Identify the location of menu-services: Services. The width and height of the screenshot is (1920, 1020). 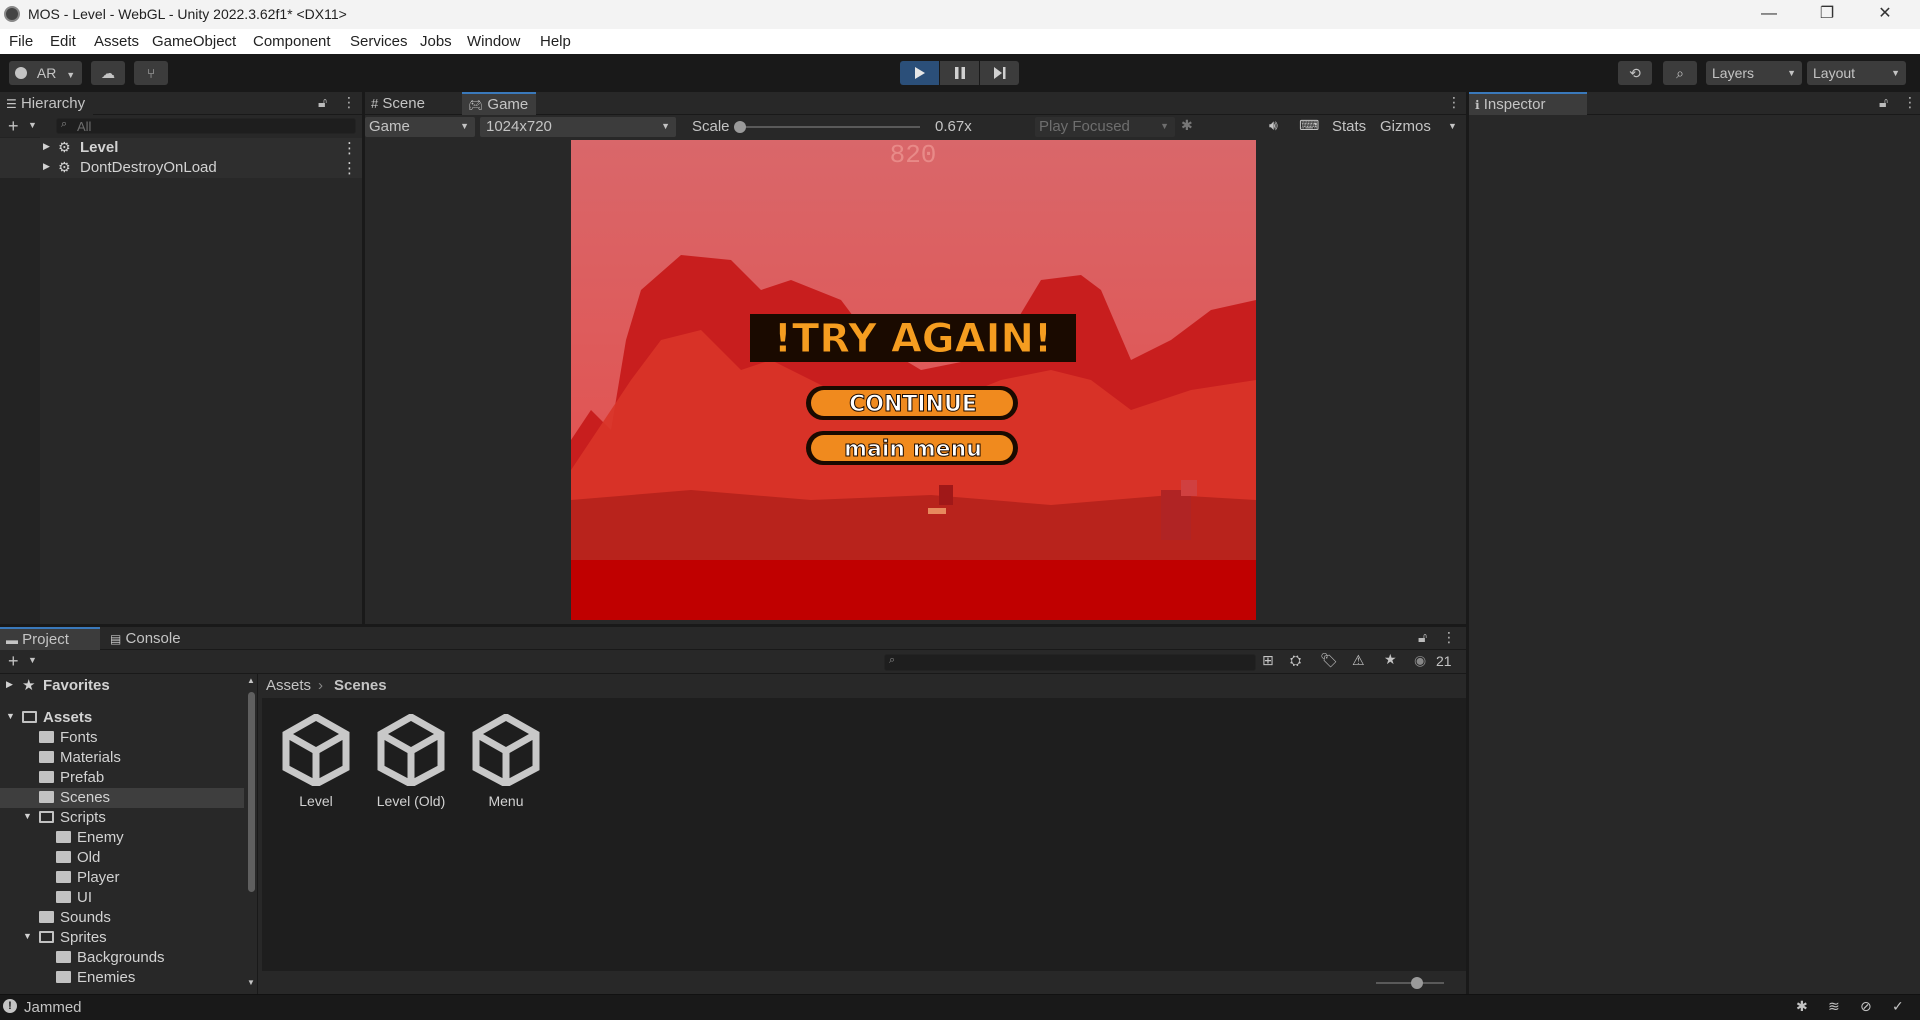
(379, 41).